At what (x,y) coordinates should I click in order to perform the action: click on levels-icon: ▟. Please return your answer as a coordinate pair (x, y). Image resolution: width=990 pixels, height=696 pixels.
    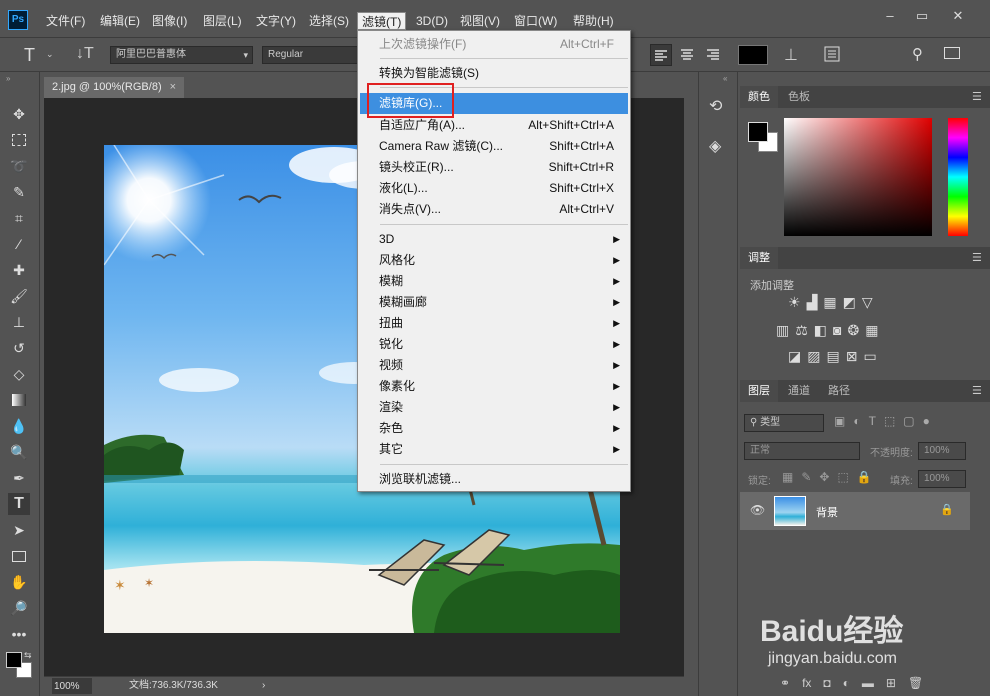
    Looking at the image, I should click on (812, 302).